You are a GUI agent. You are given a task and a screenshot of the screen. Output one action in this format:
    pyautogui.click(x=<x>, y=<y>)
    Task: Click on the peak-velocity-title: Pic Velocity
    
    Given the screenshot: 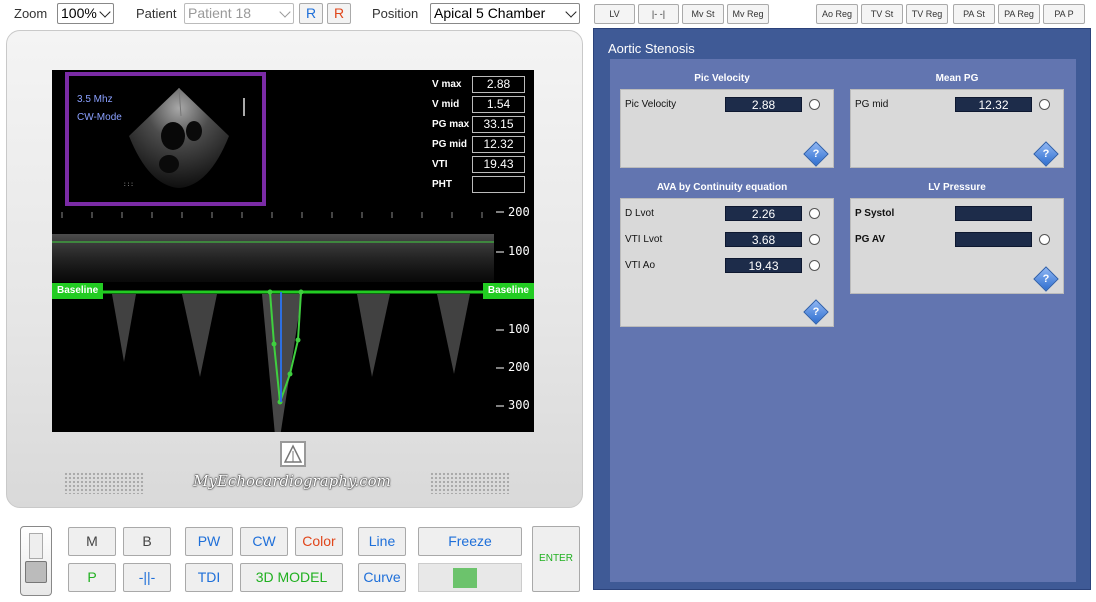 What is the action you would take?
    pyautogui.click(x=722, y=78)
    